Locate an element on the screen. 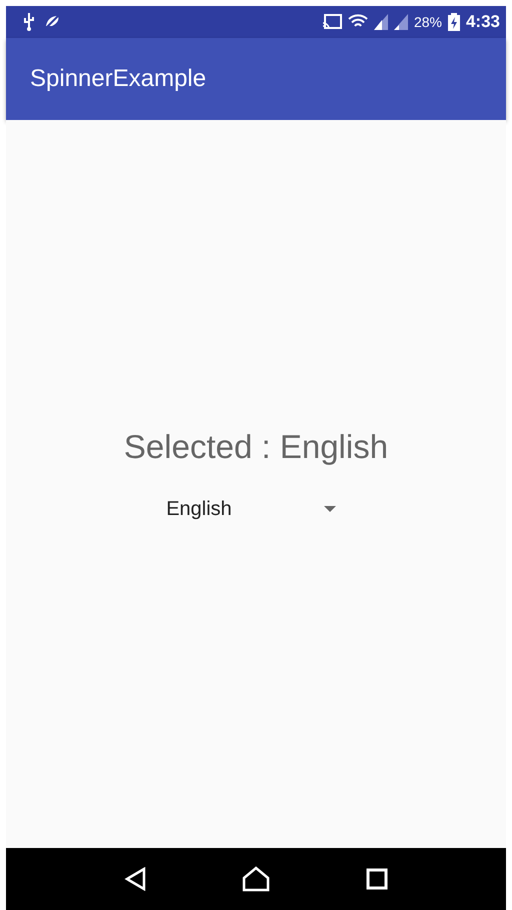  back-icon is located at coordinates (135, 879).